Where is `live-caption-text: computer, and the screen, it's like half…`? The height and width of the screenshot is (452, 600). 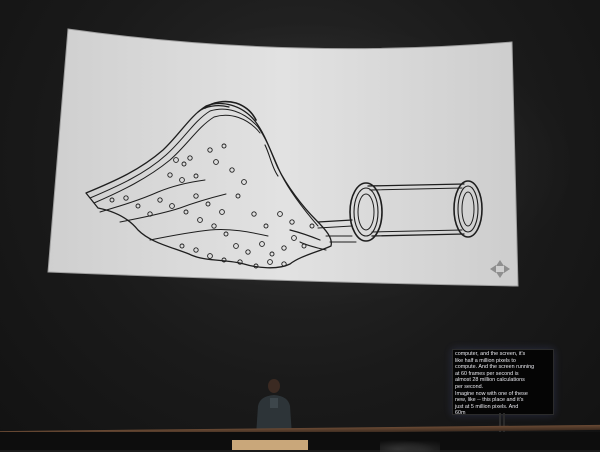 live-caption-text: computer, and the screen, it's like half… is located at coordinates (495, 384).